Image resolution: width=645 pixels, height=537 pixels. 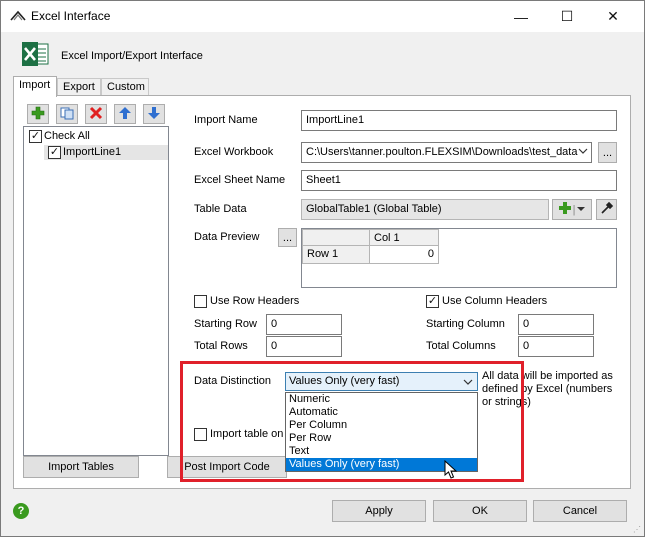 I want to click on use-column-headers-label: Use Column Headers, so click(x=495, y=301).